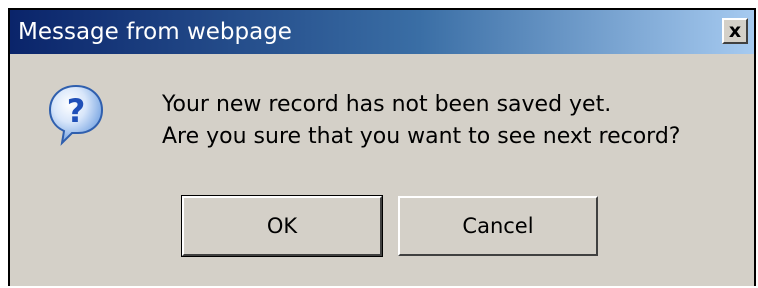 This screenshot has height=288, width=758. I want to click on ok-button-label: OK, so click(282, 226).